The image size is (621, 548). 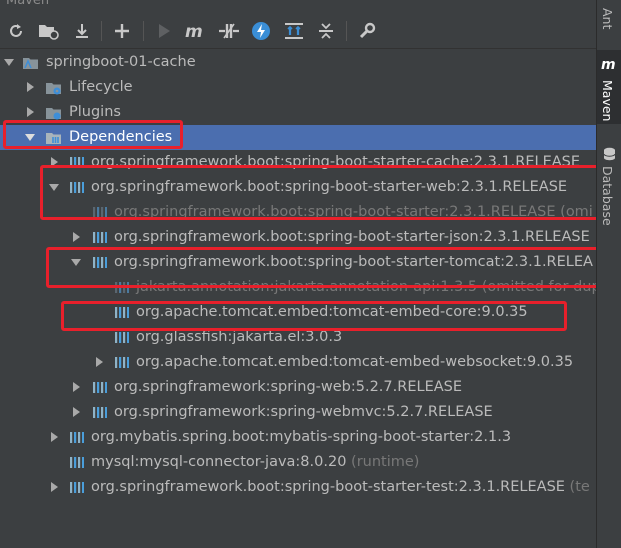 I want to click on maven-toolbar: m, so click(x=298, y=31).